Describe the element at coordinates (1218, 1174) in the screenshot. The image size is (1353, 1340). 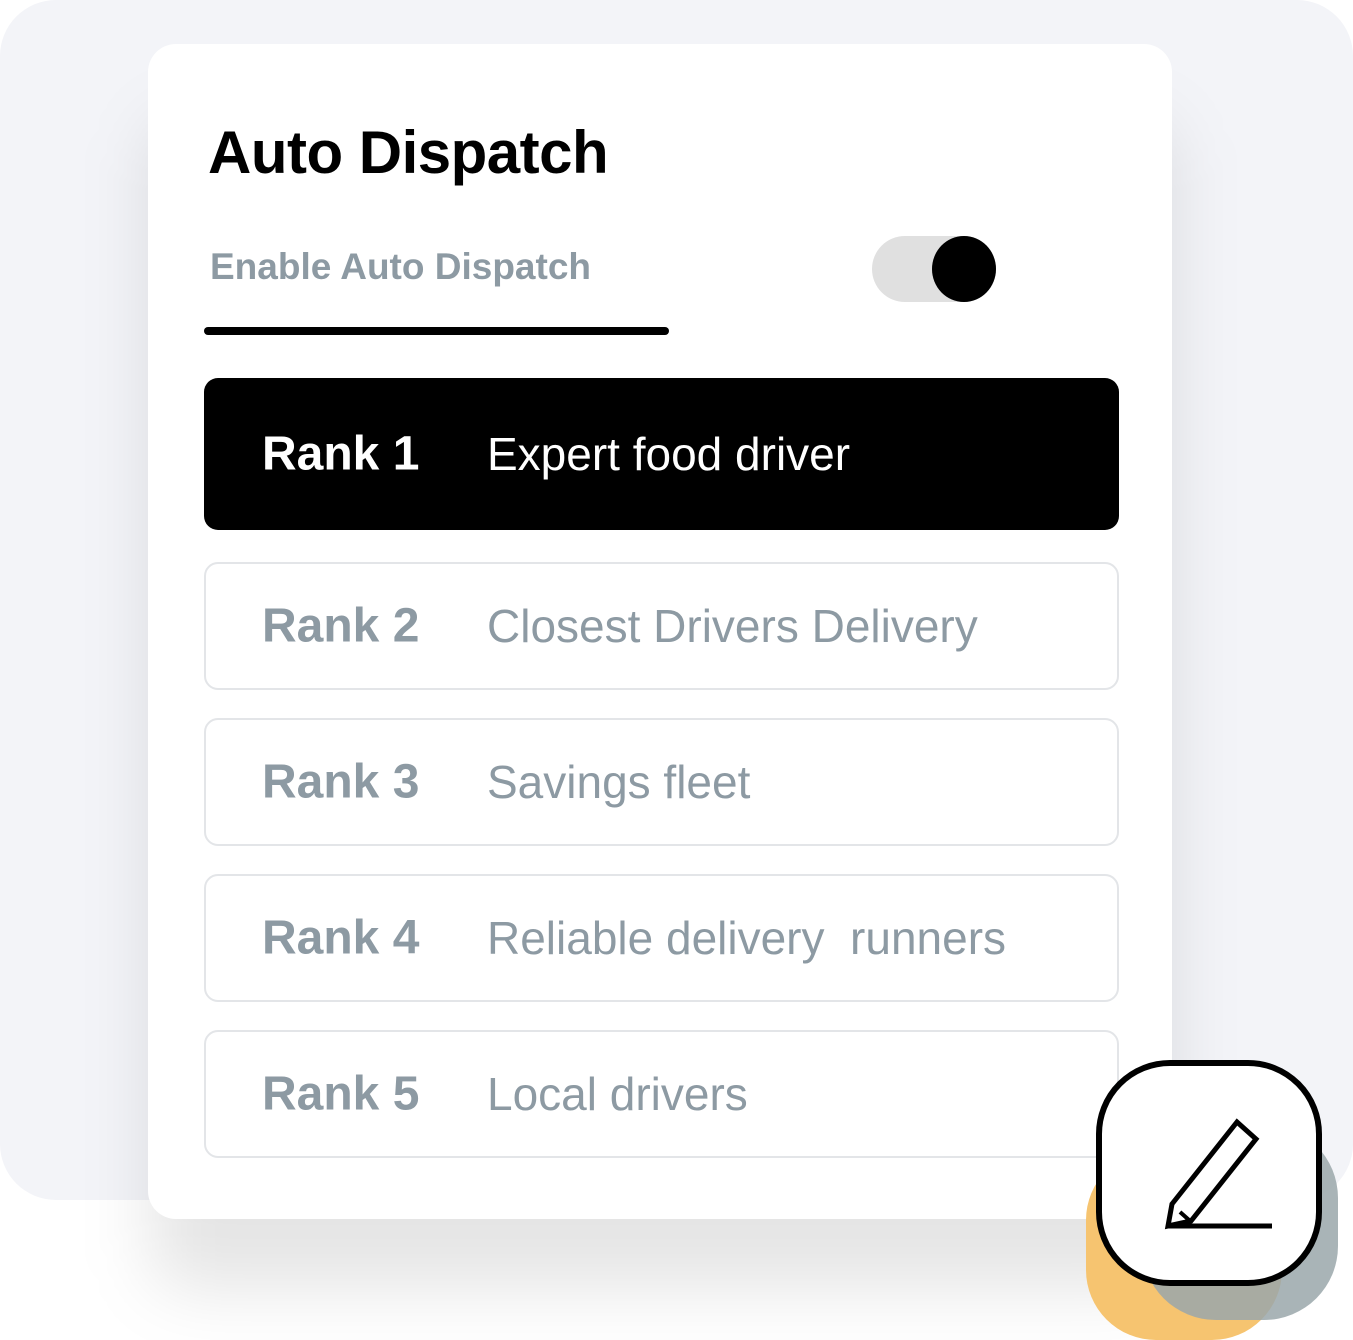
I see `pencil-icon` at that location.